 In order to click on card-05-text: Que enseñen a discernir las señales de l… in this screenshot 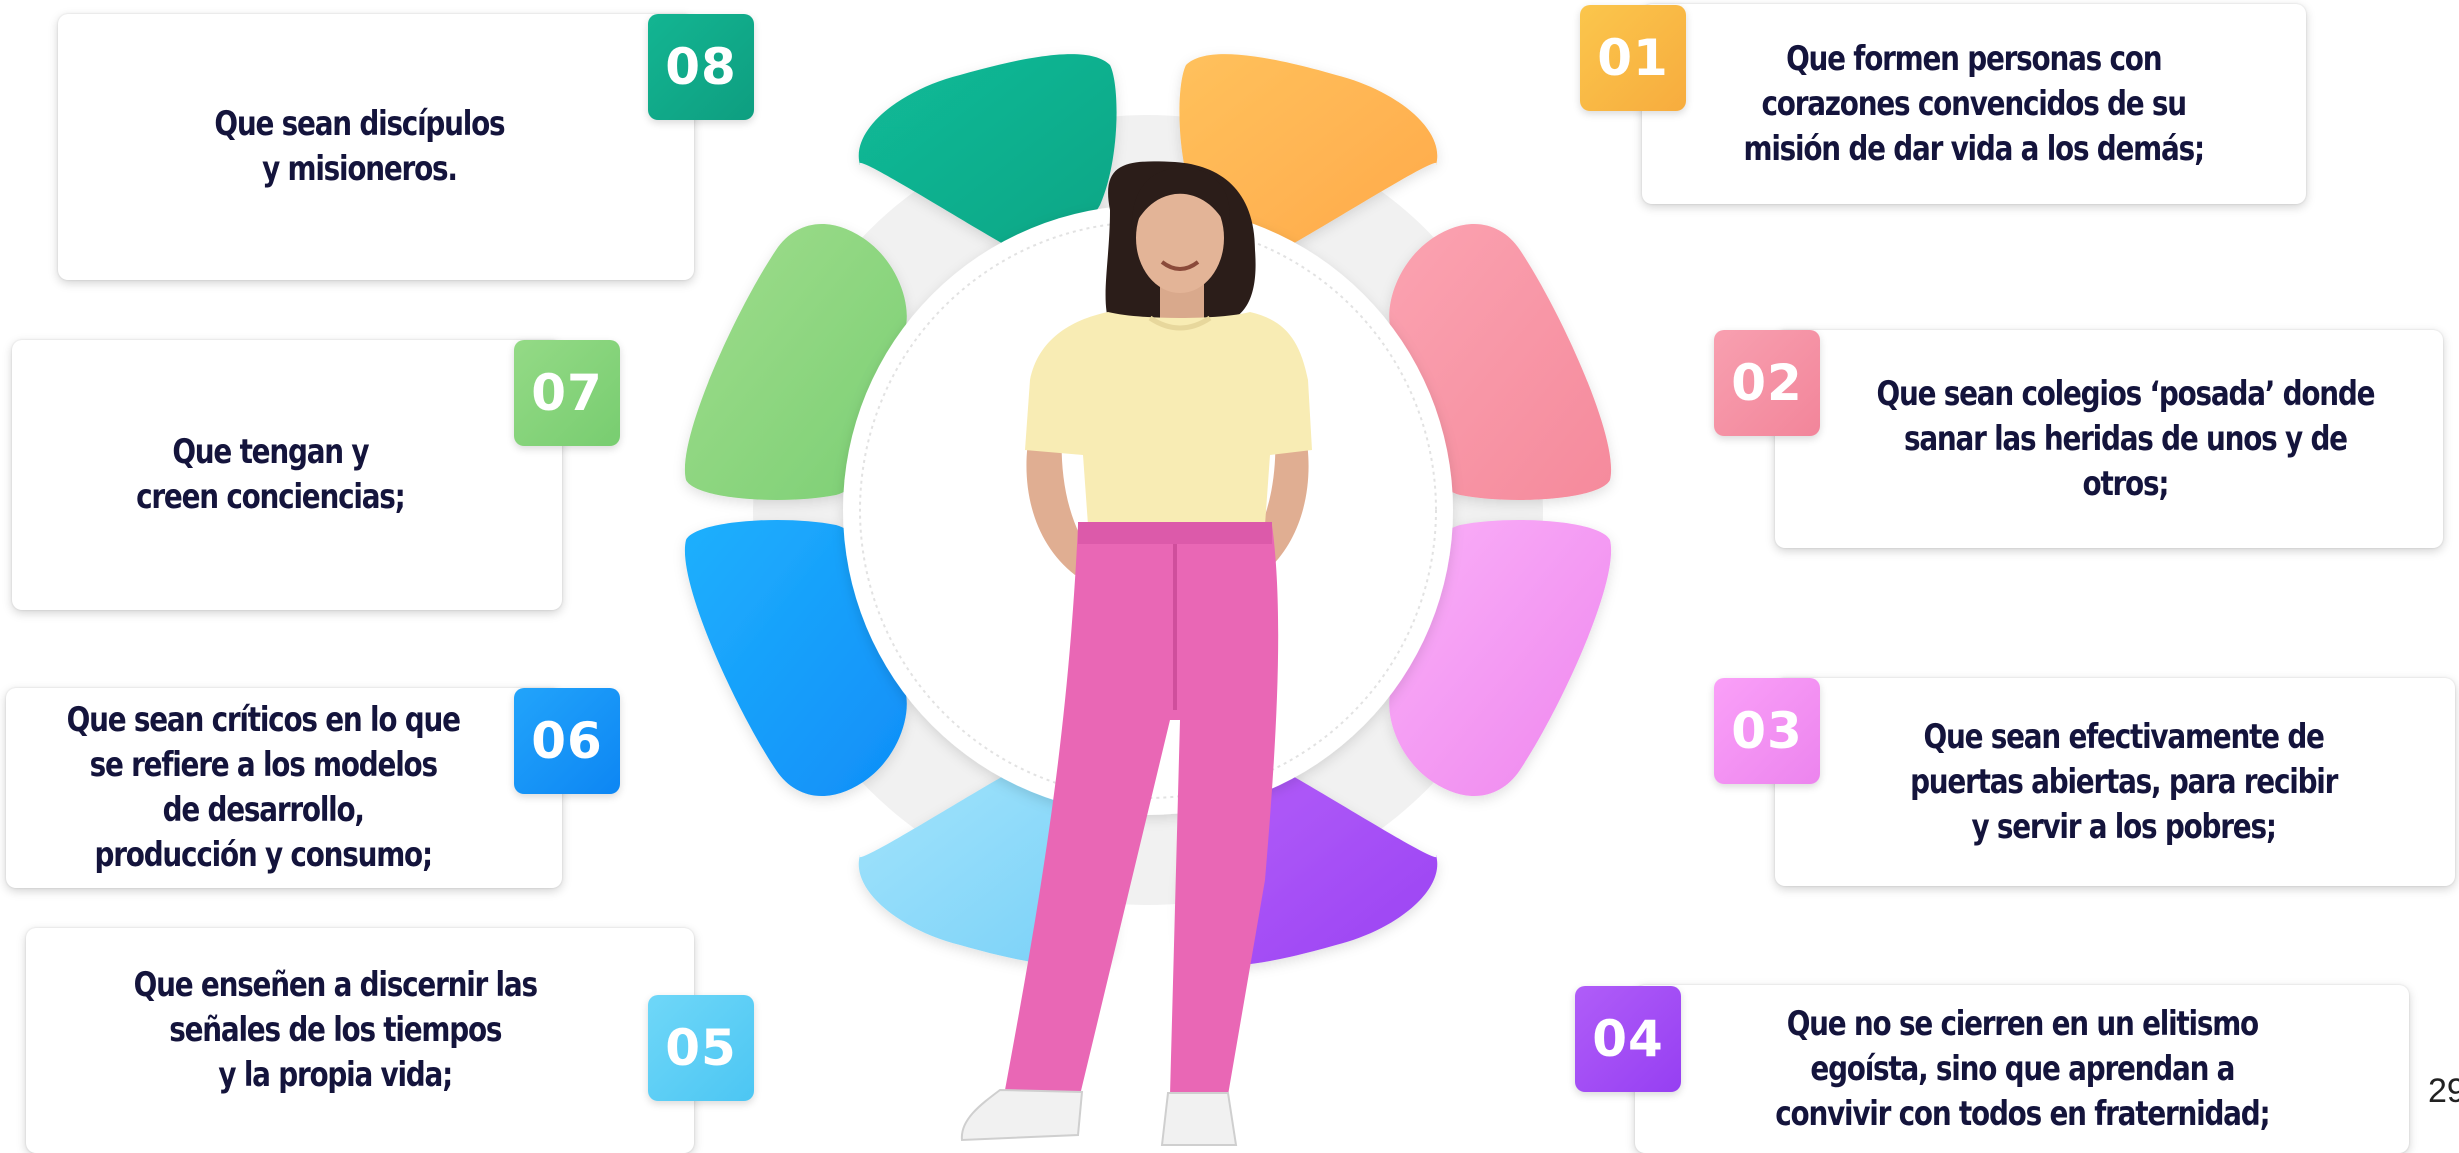, I will do `click(335, 1030)`.